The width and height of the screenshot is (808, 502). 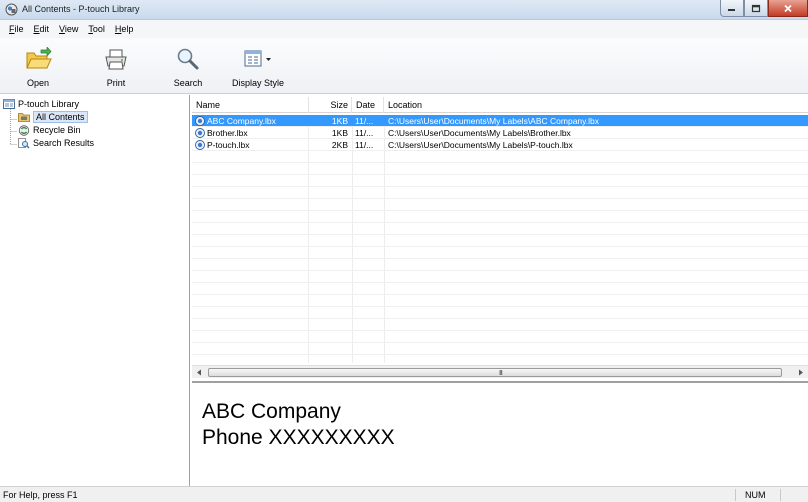 I want to click on horizontal-scrollbar: III, so click(x=500, y=371).